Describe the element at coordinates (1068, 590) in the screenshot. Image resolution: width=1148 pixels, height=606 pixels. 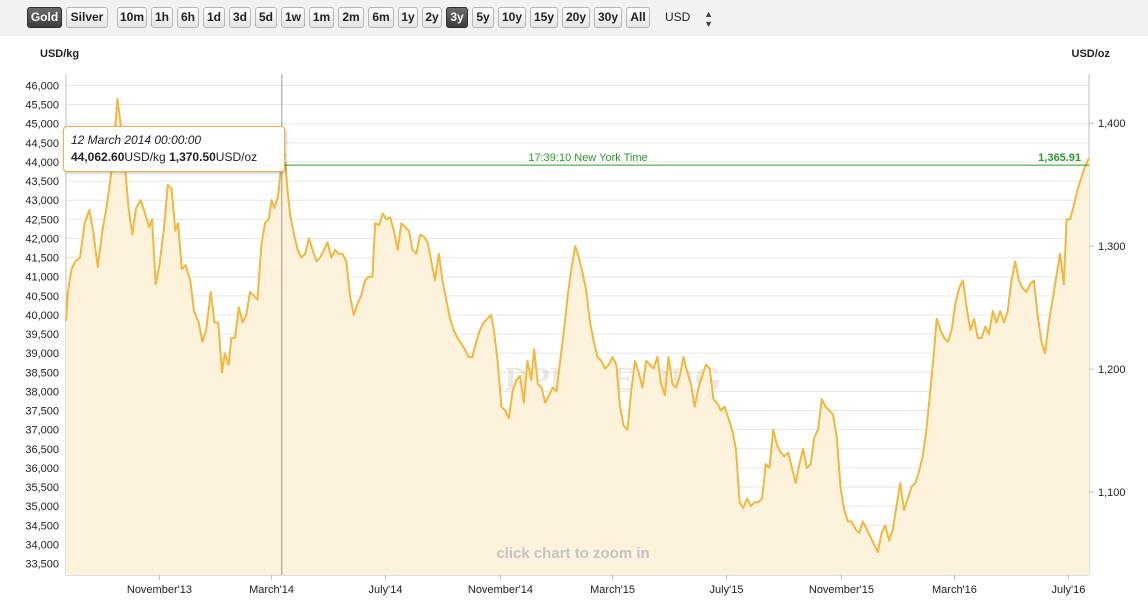
I see `x-tick-label: July'16` at that location.